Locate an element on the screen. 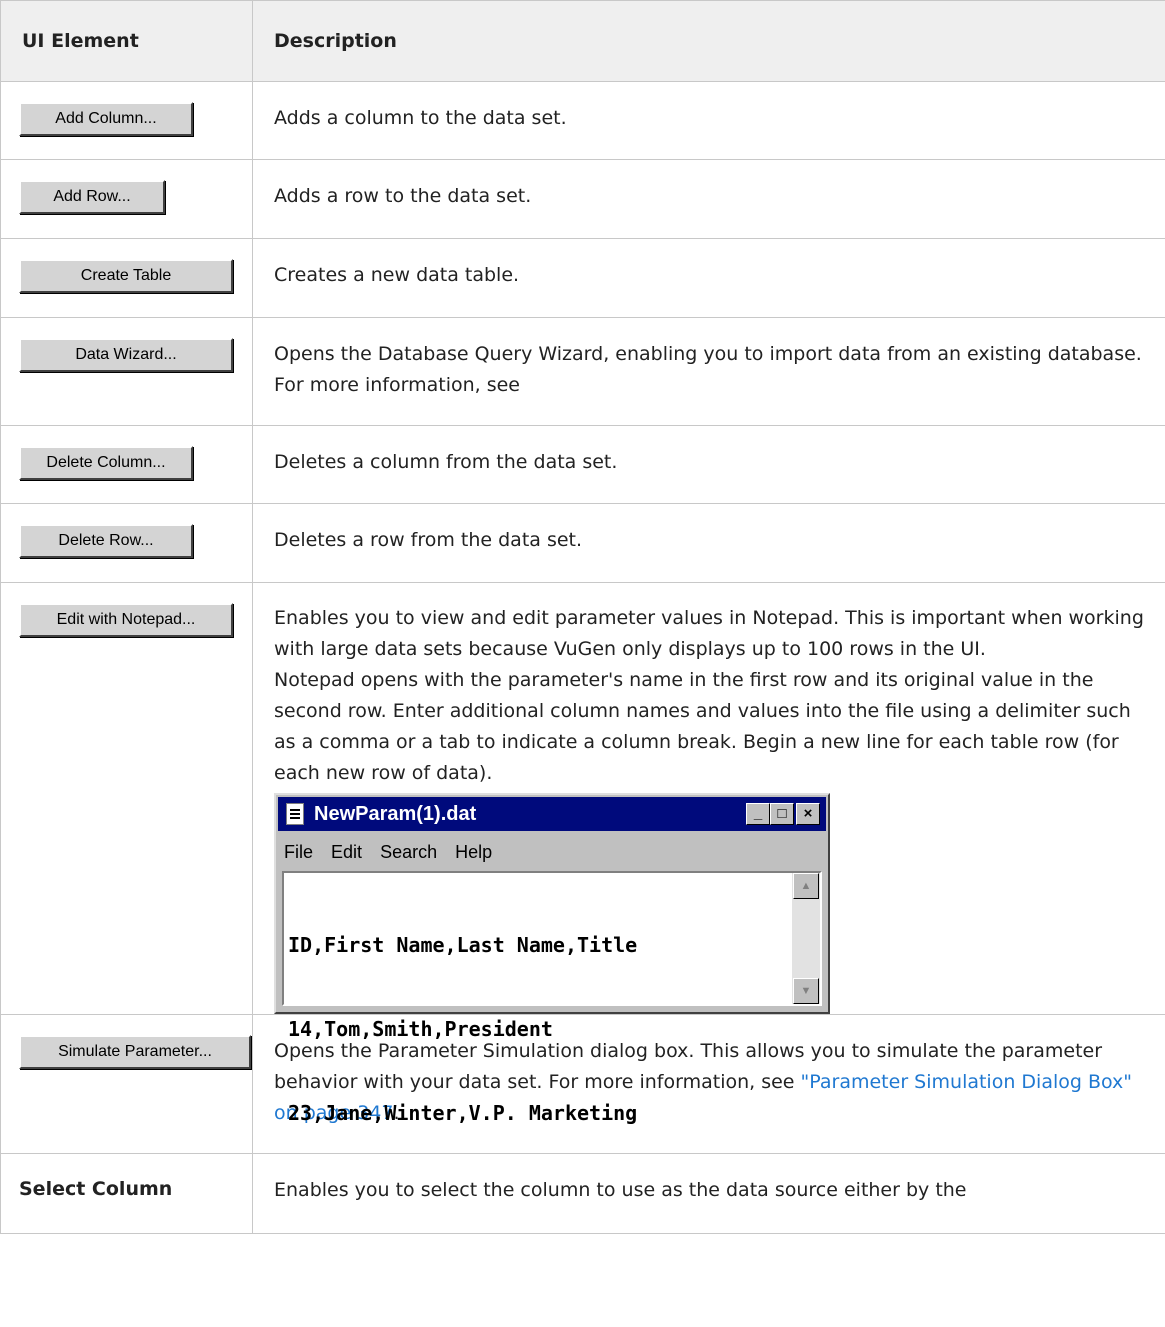 This screenshot has width=1165, height=1327. description-text: Deletes a row from the data set. is located at coordinates (428, 540).